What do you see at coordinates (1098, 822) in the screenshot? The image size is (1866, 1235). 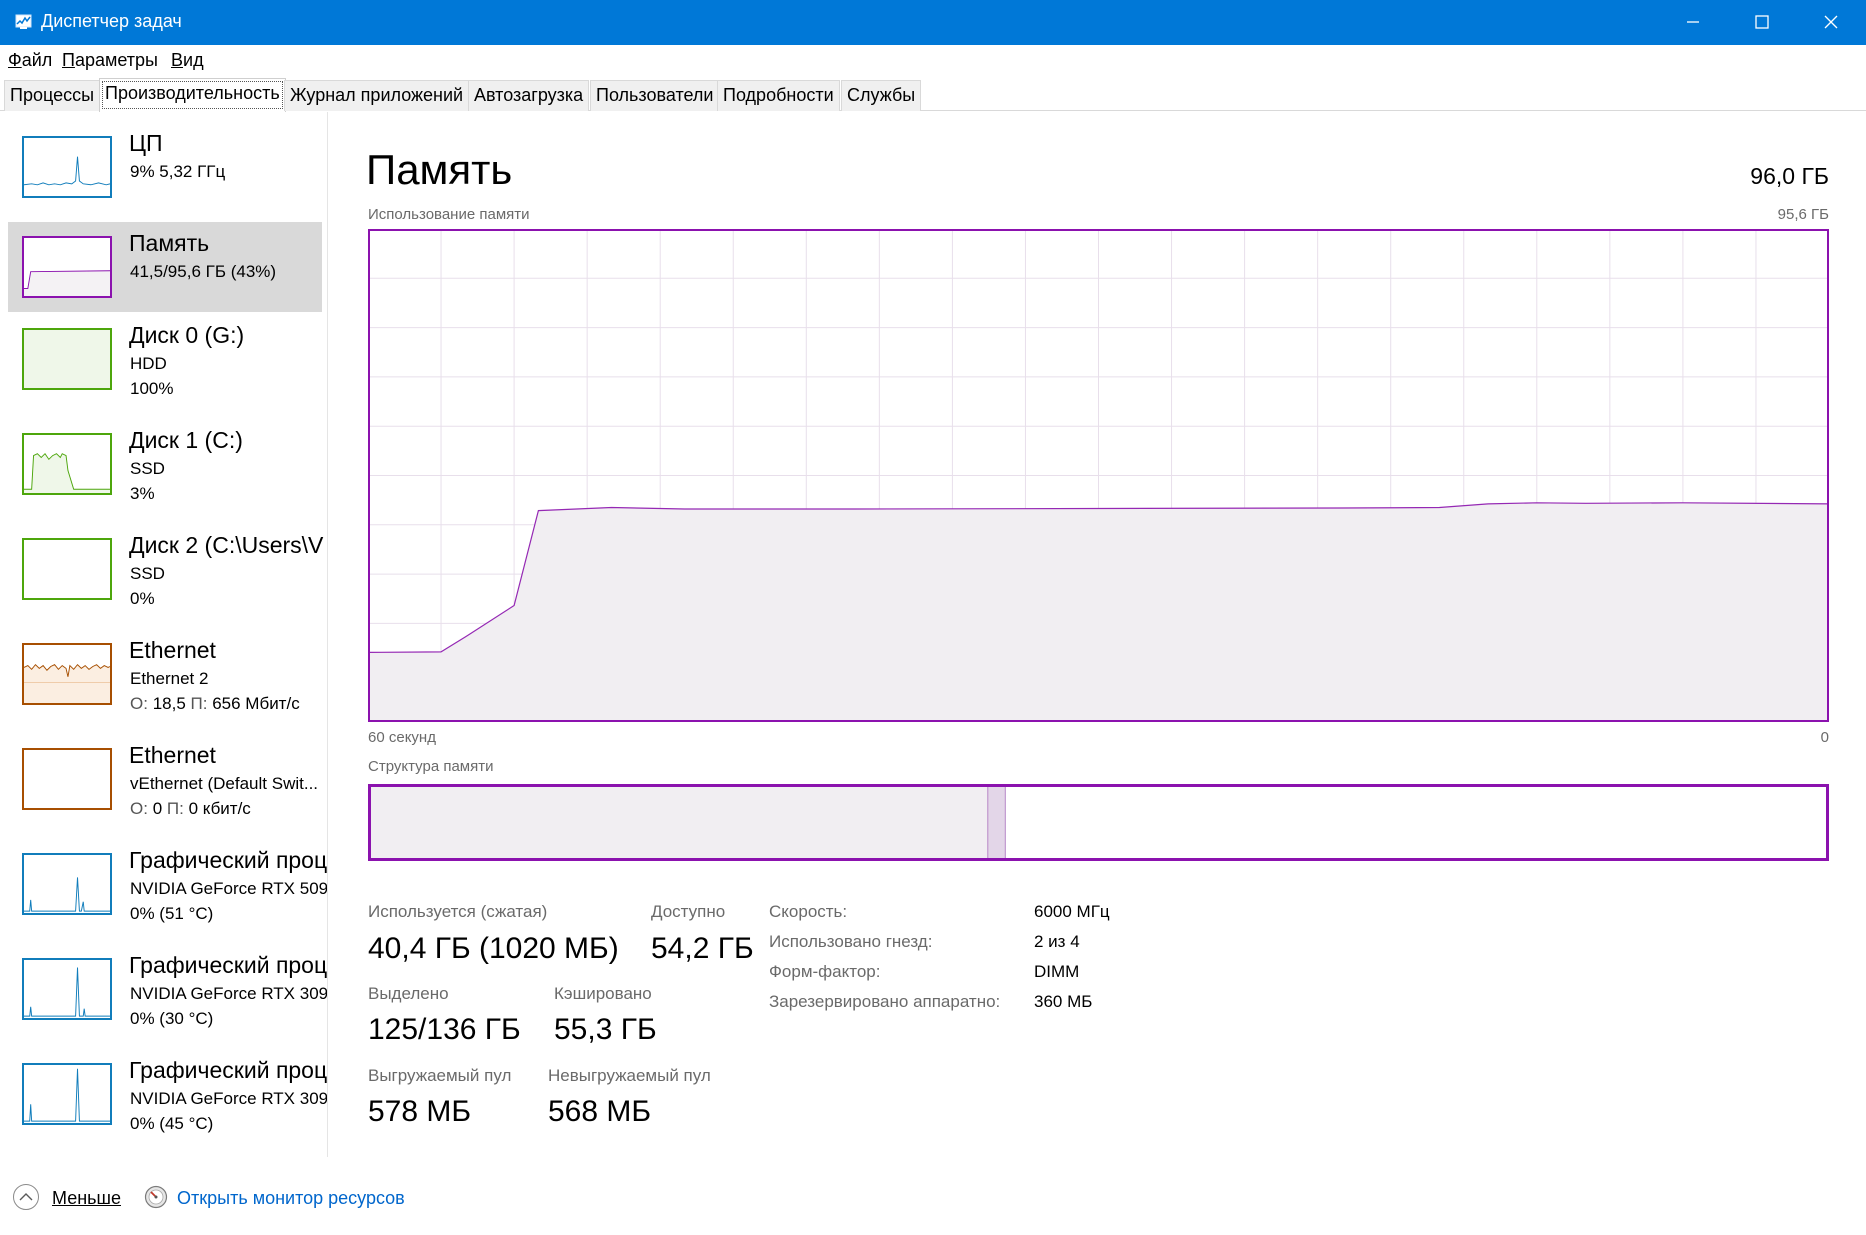 I see `memory-composition-bar` at bounding box center [1098, 822].